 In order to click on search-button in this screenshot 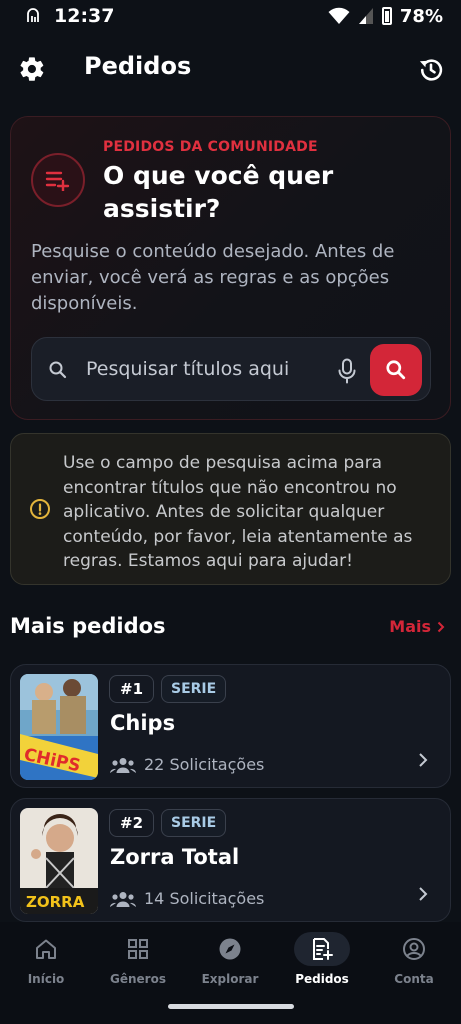, I will do `click(396, 370)`.